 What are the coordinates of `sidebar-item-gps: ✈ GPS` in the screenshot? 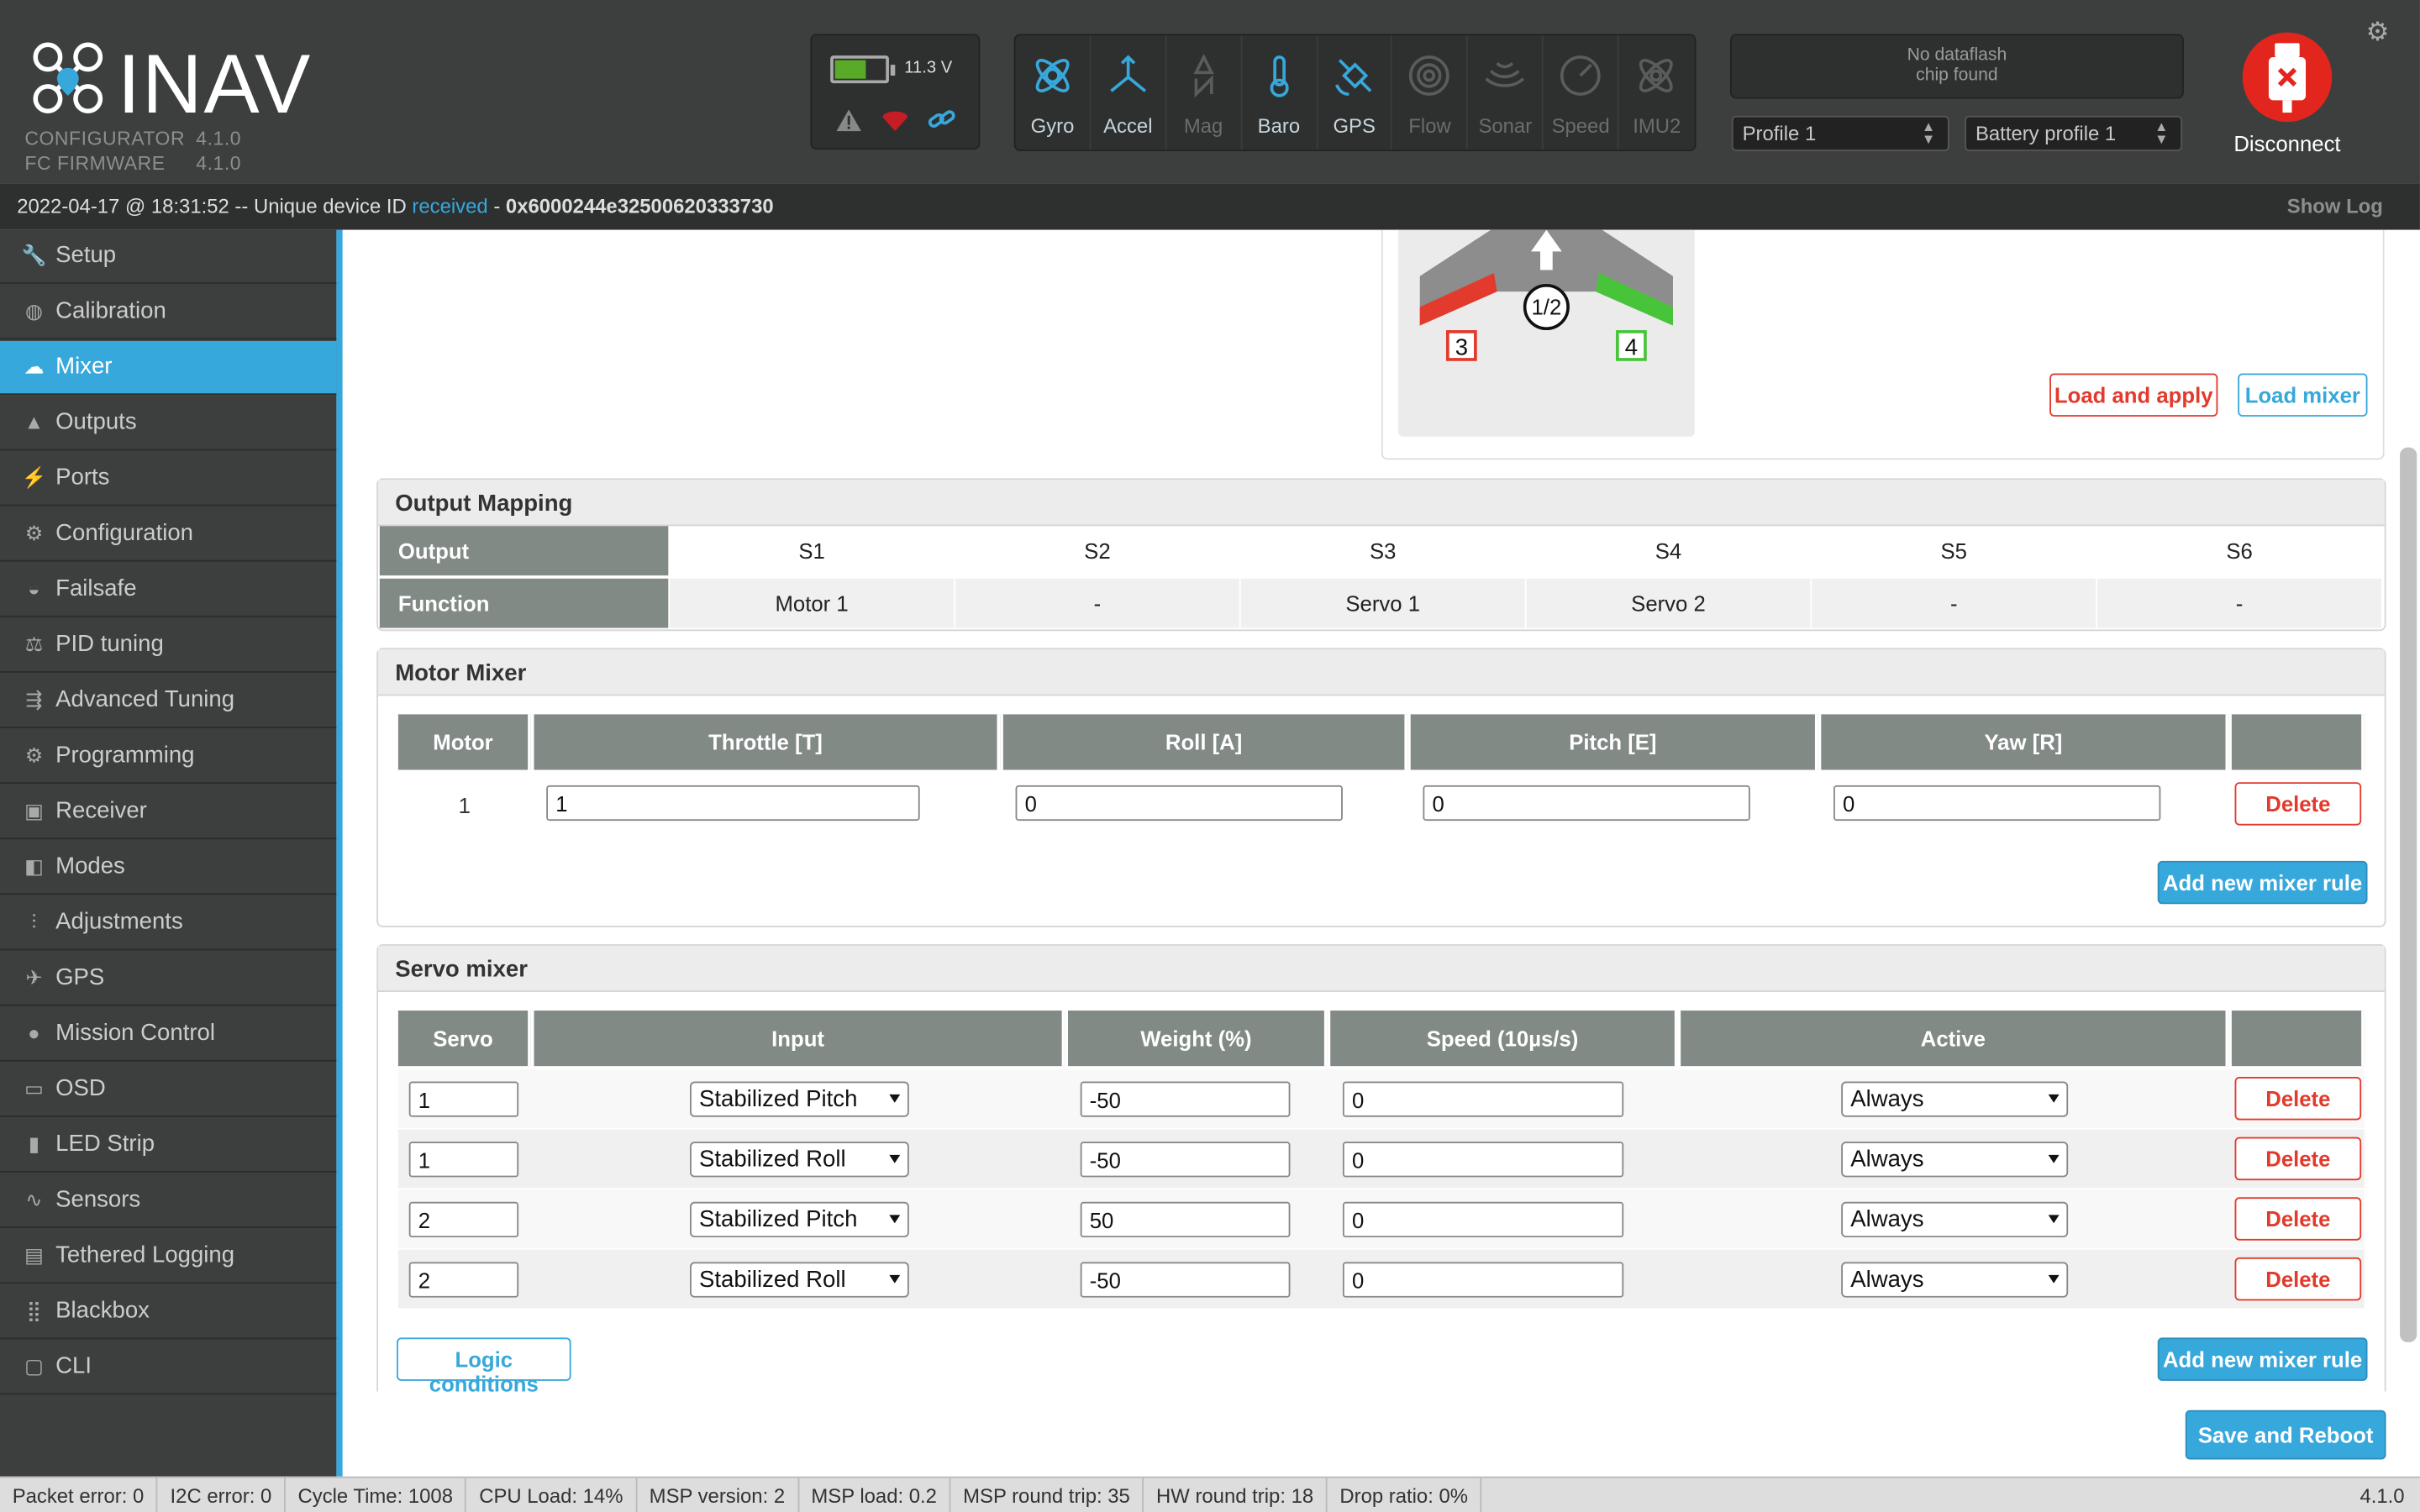 It's located at (168, 979).